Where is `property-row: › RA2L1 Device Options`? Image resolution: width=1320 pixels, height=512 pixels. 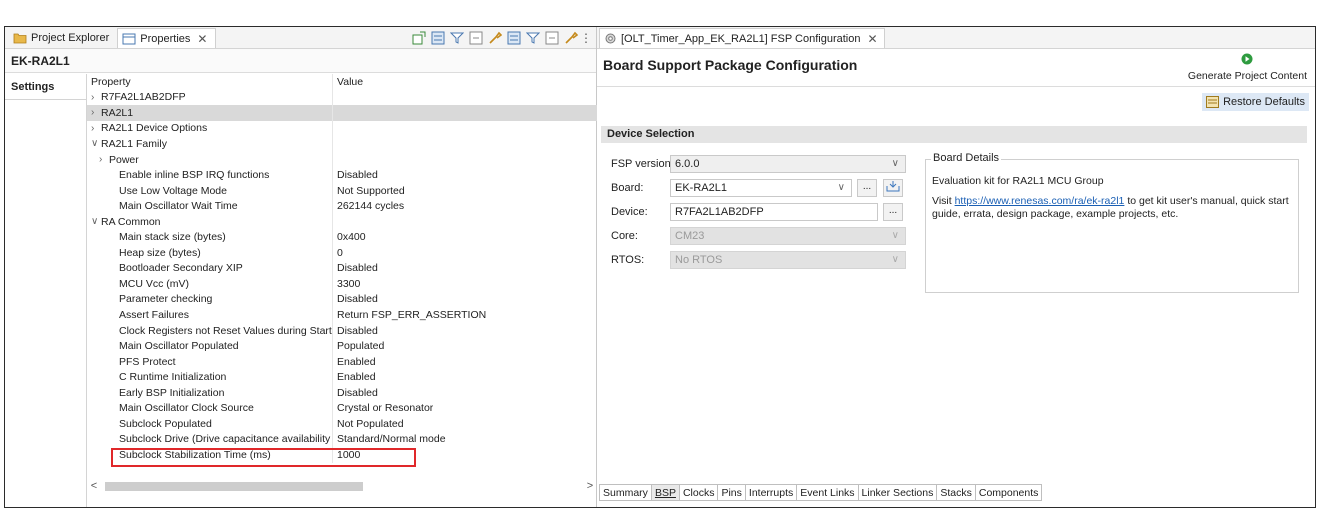
property-row: › RA2L1 Device Options is located at coordinates (342, 128).